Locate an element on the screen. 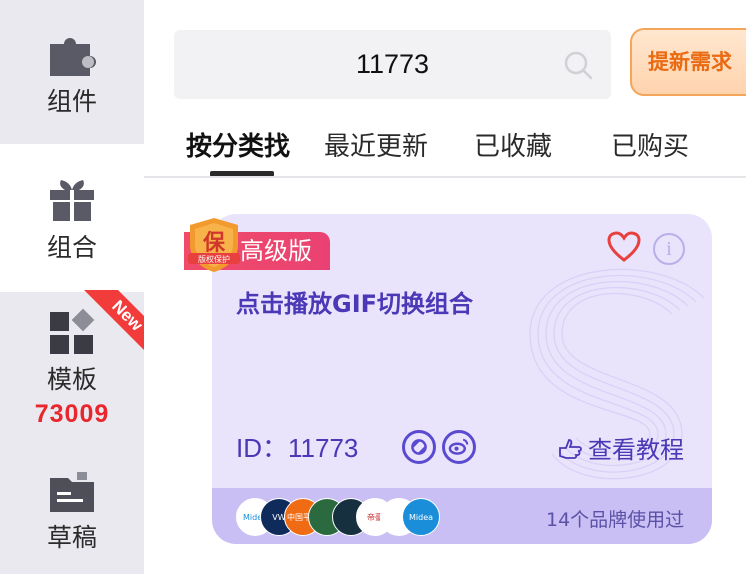  puzzle-icon is located at coordinates (73, 57).